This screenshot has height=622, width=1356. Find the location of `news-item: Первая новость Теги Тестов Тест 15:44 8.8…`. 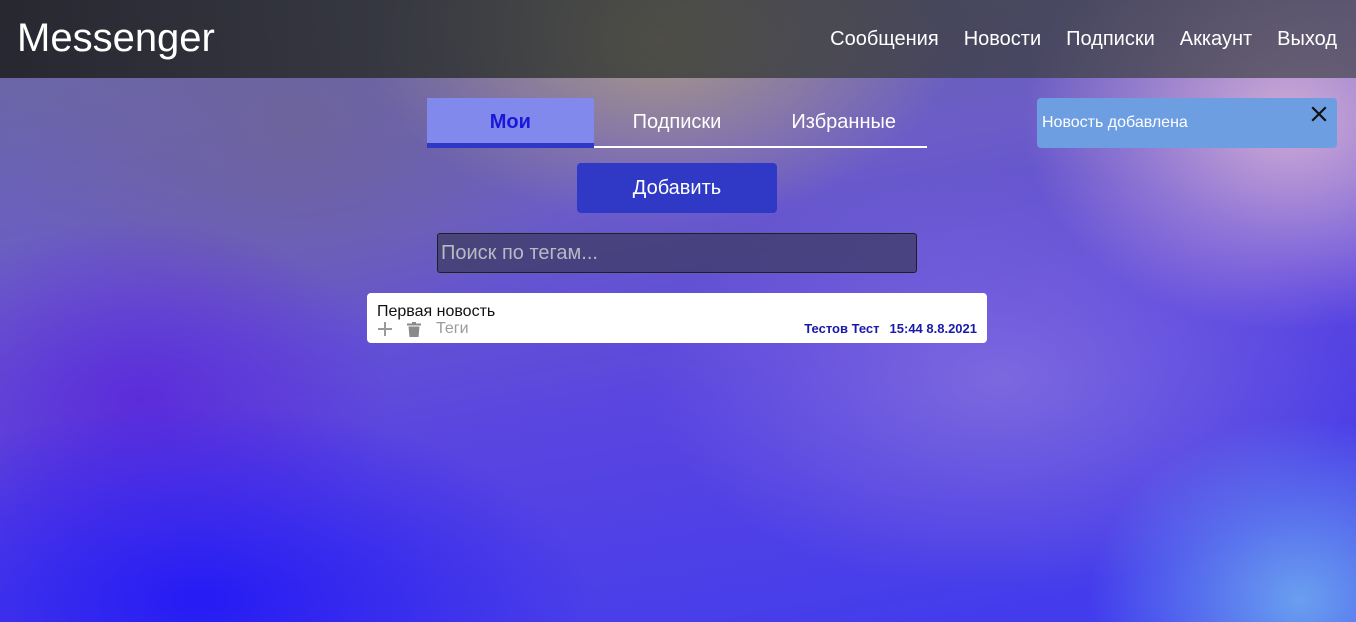

news-item: Первая новость Теги Тестов Тест 15:44 8.8… is located at coordinates (677, 318).